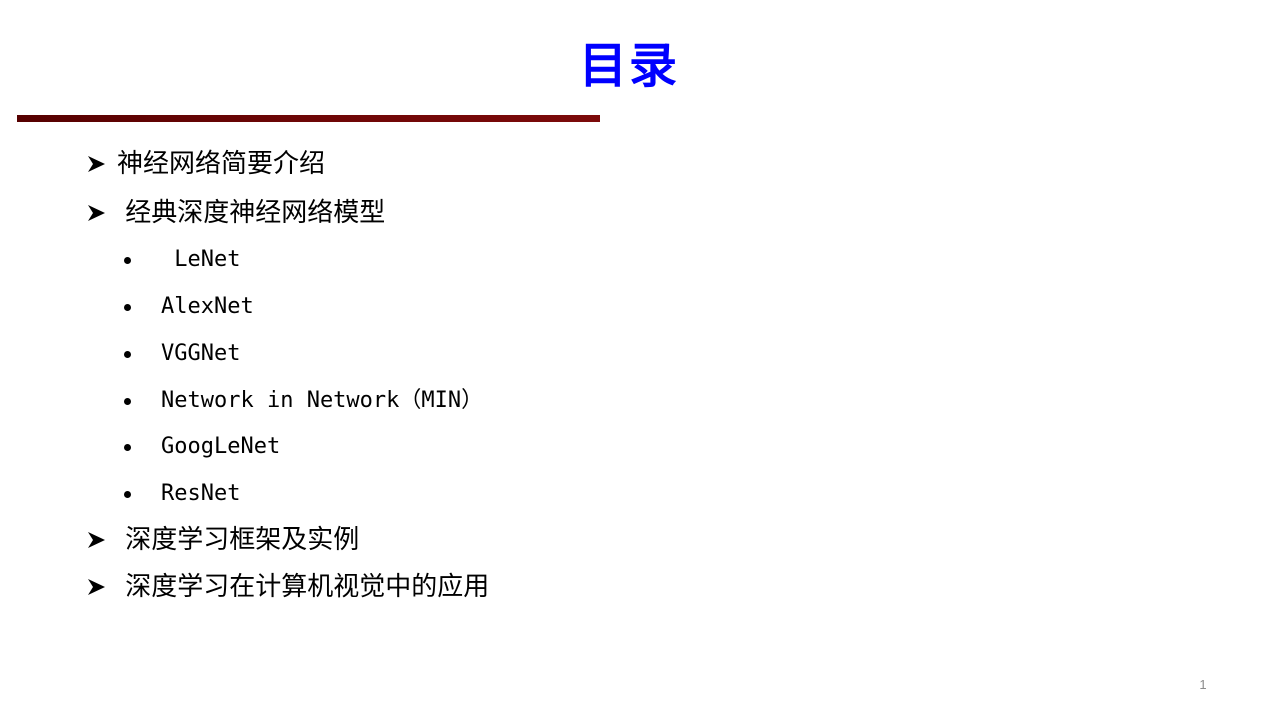 This screenshot has width=1280, height=720. What do you see at coordinates (201, 259) in the screenshot?
I see `outline-subitem-label: LeNet` at bounding box center [201, 259].